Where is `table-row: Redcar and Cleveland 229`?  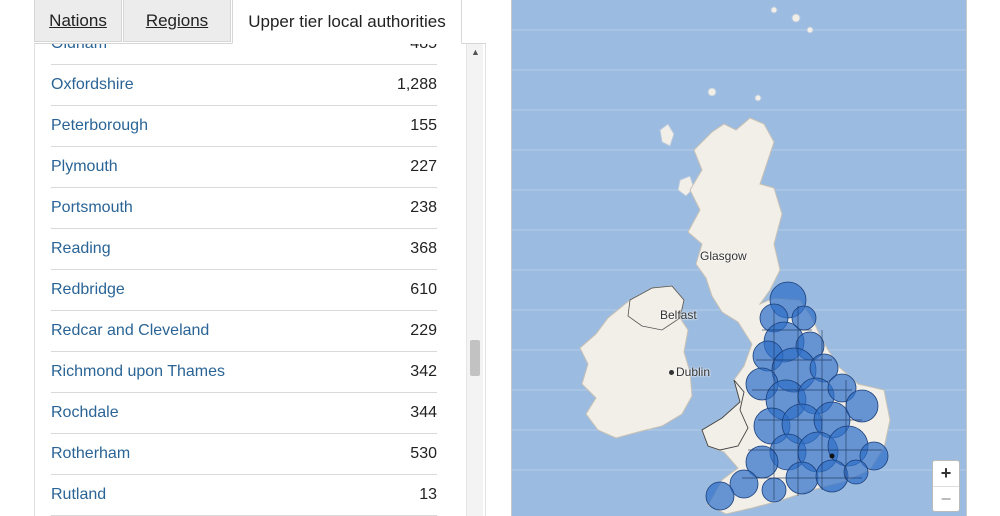
table-row: Redcar and Cleveland 229 is located at coordinates (244, 331).